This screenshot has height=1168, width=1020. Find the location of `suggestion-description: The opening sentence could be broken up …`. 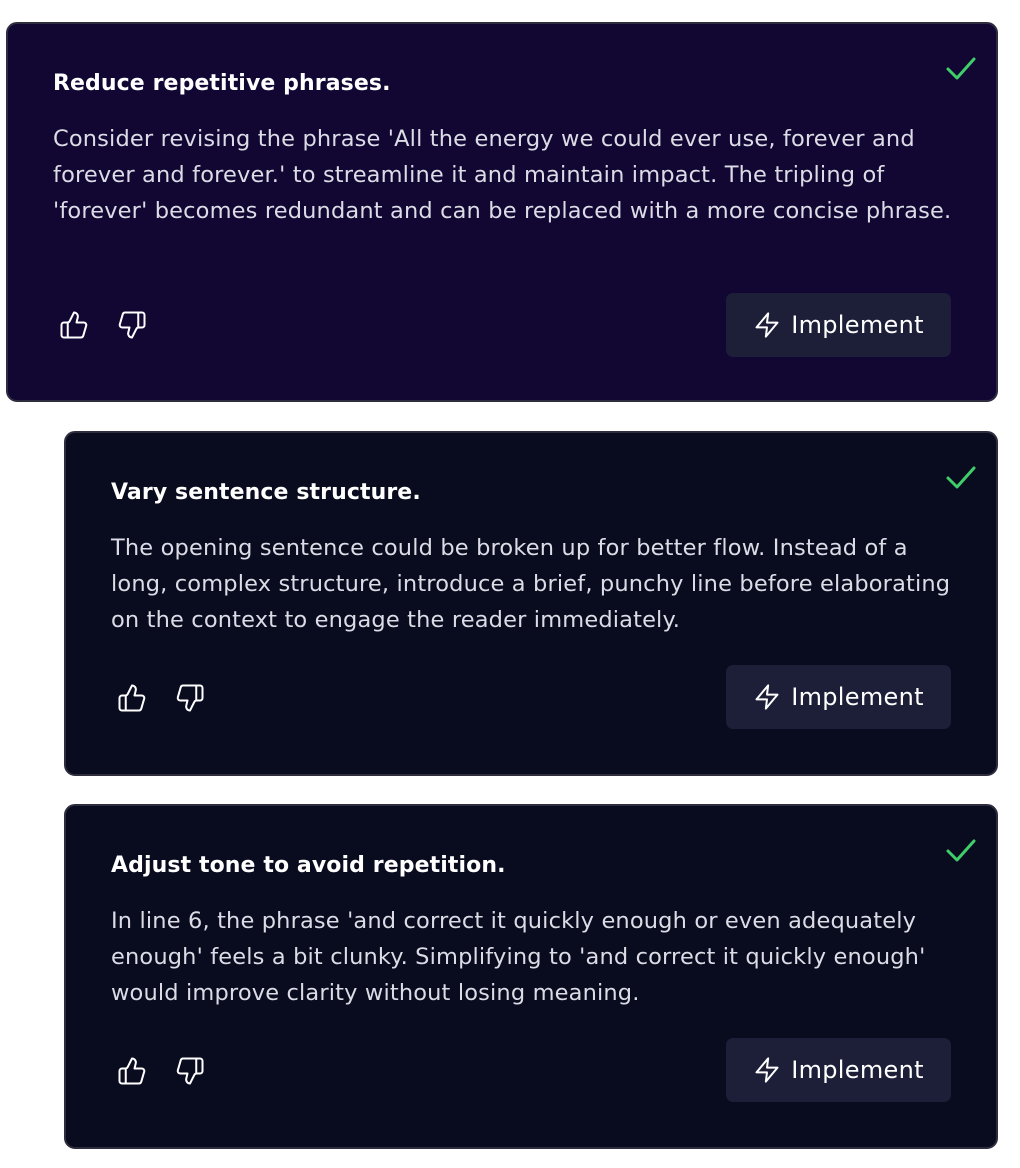

suggestion-description: The opening sentence could be broken up … is located at coordinates (531, 584).